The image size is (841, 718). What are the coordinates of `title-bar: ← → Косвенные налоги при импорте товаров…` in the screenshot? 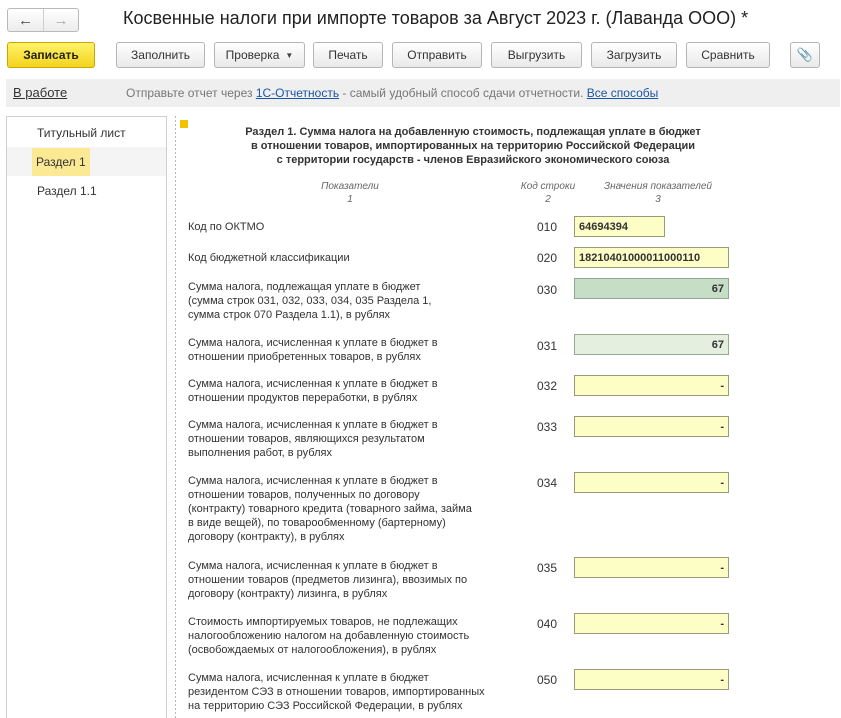 It's located at (420, 20).